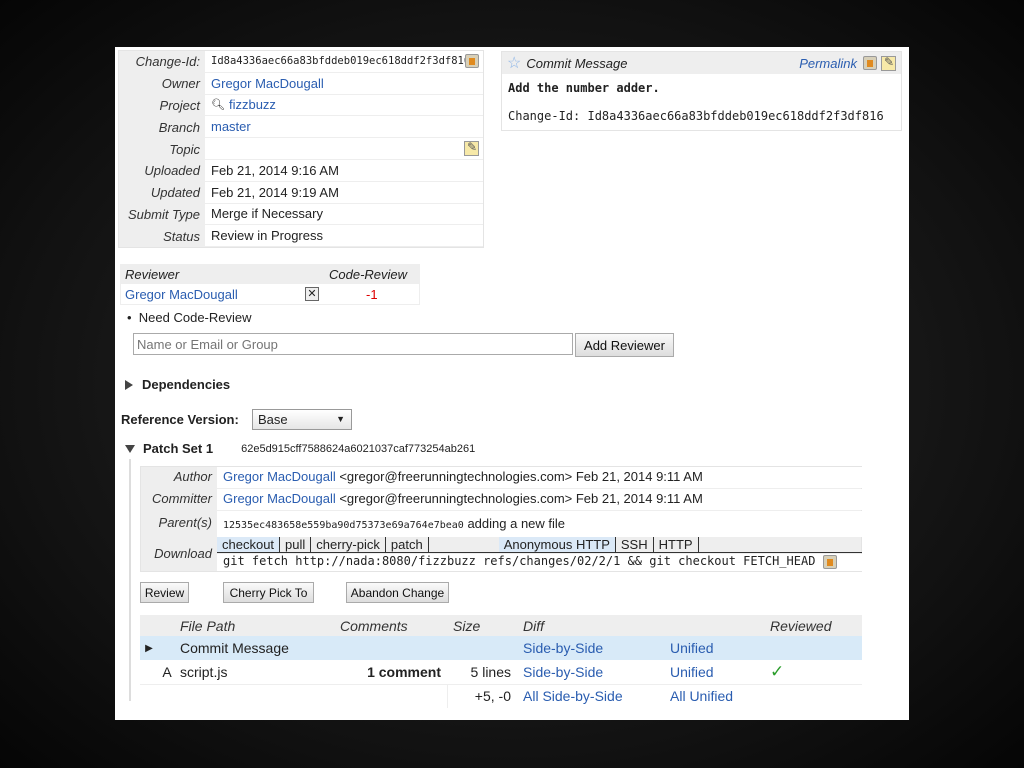  Describe the element at coordinates (149, 648) in the screenshot. I see `row-pointer-icon: ▶` at that location.